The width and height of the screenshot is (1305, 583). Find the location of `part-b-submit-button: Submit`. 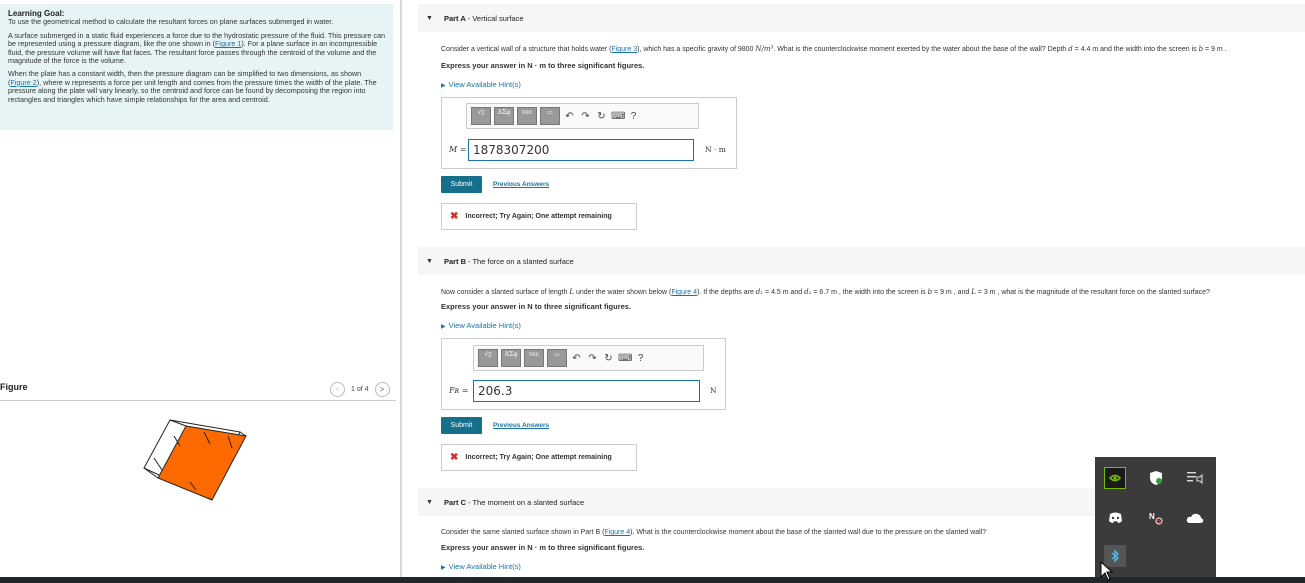

part-b-submit-button: Submit is located at coordinates (461, 425).